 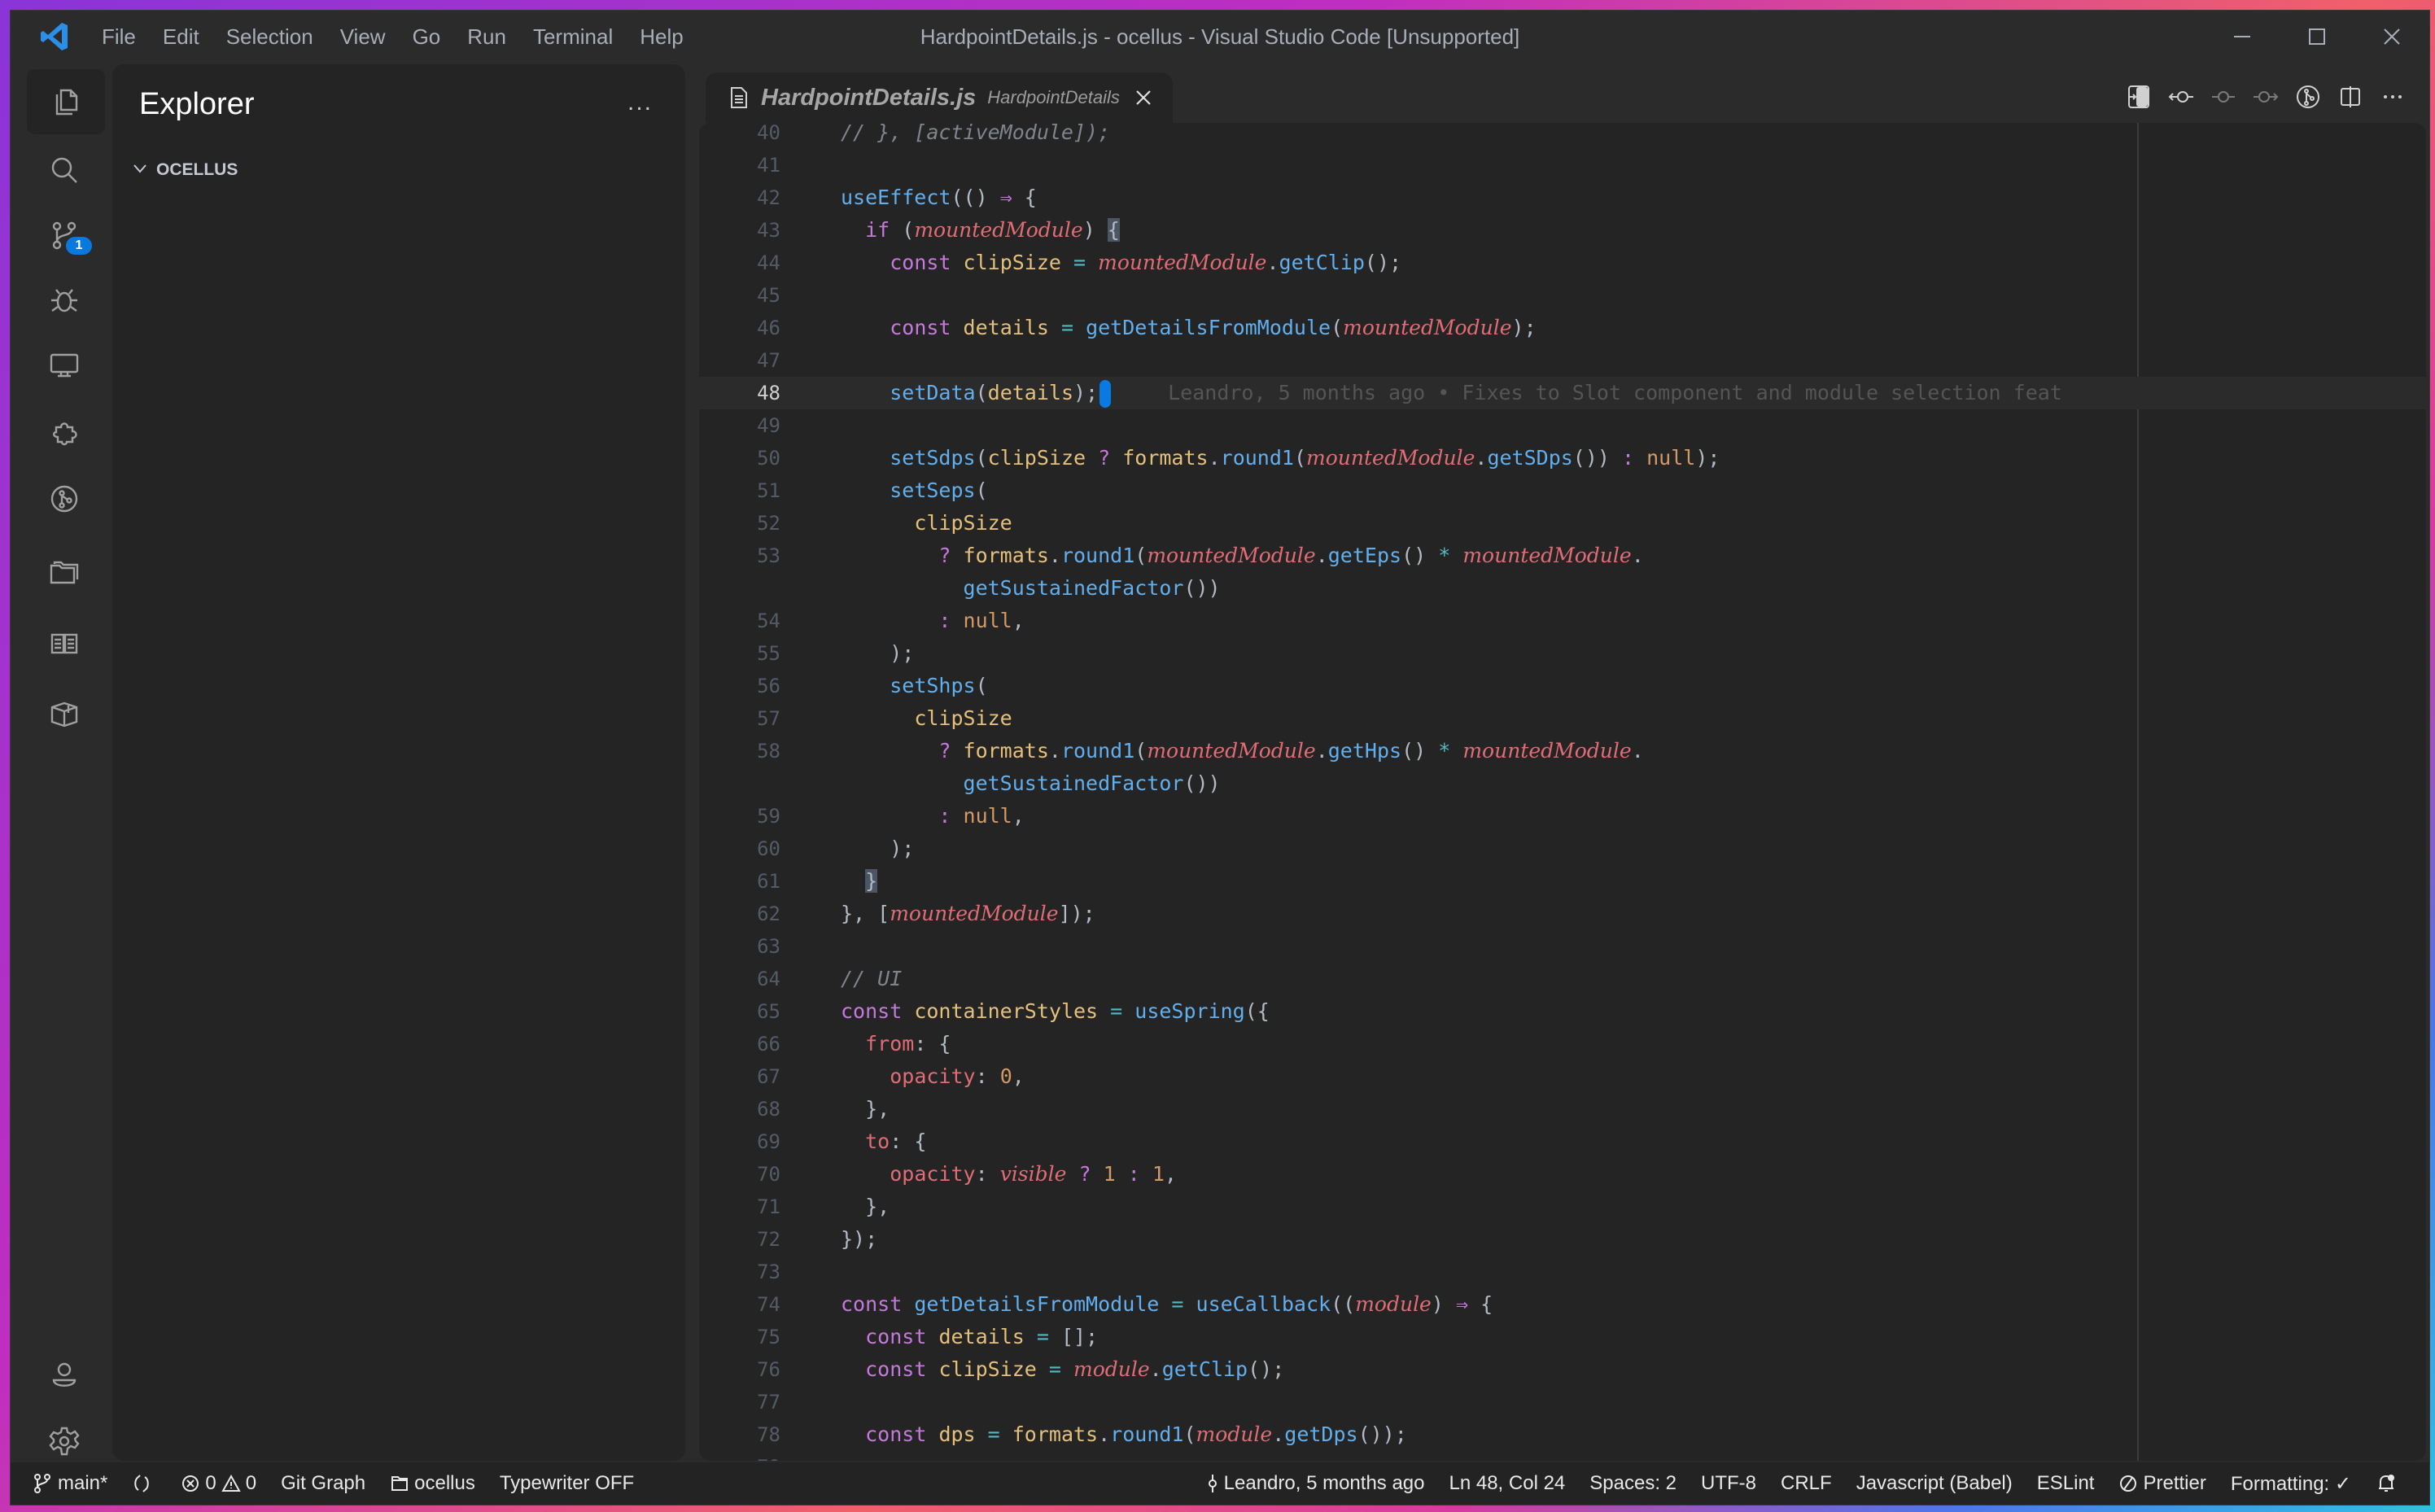 What do you see at coordinates (181, 37) in the screenshot?
I see `menu-edit: Edit` at bounding box center [181, 37].